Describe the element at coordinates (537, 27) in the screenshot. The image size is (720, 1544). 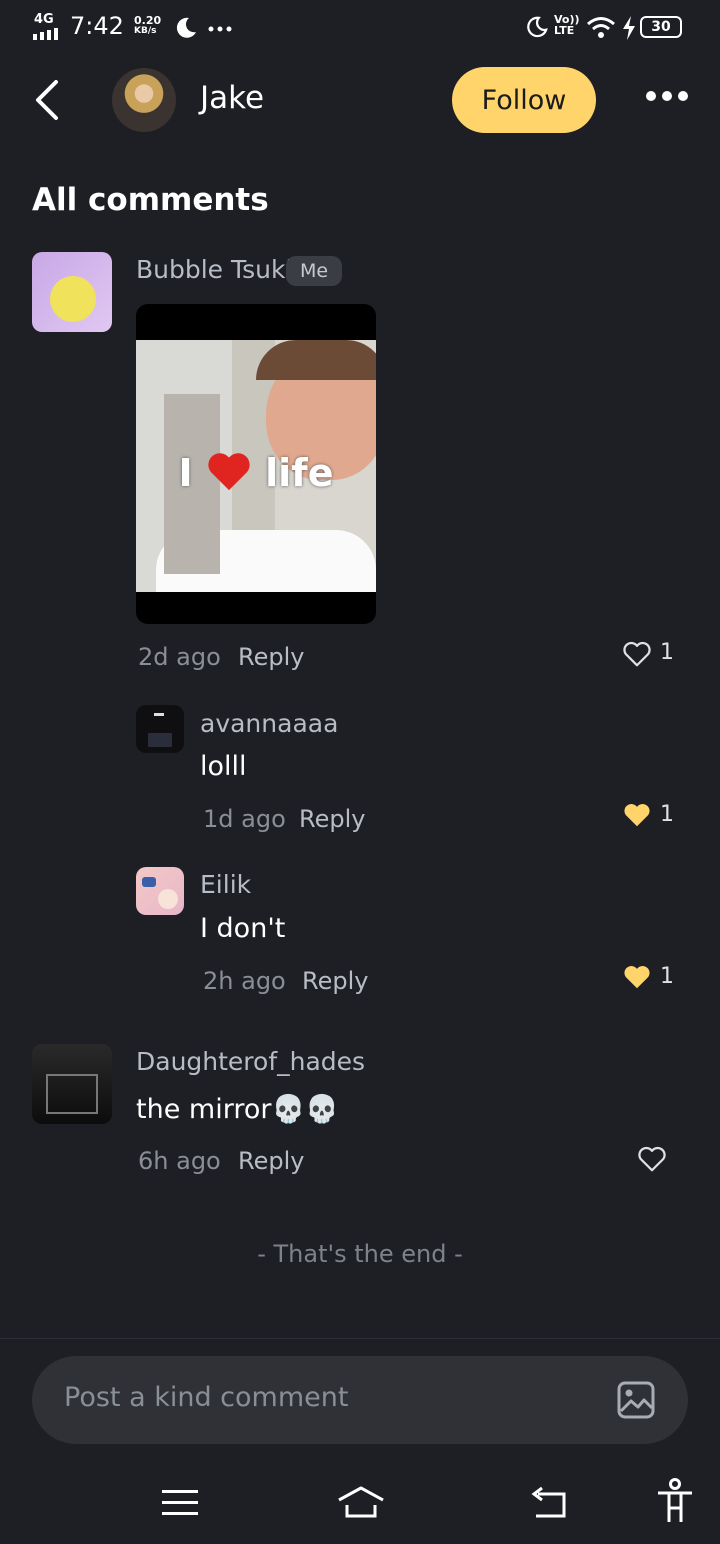
I see `dnd-moon-icon` at that location.